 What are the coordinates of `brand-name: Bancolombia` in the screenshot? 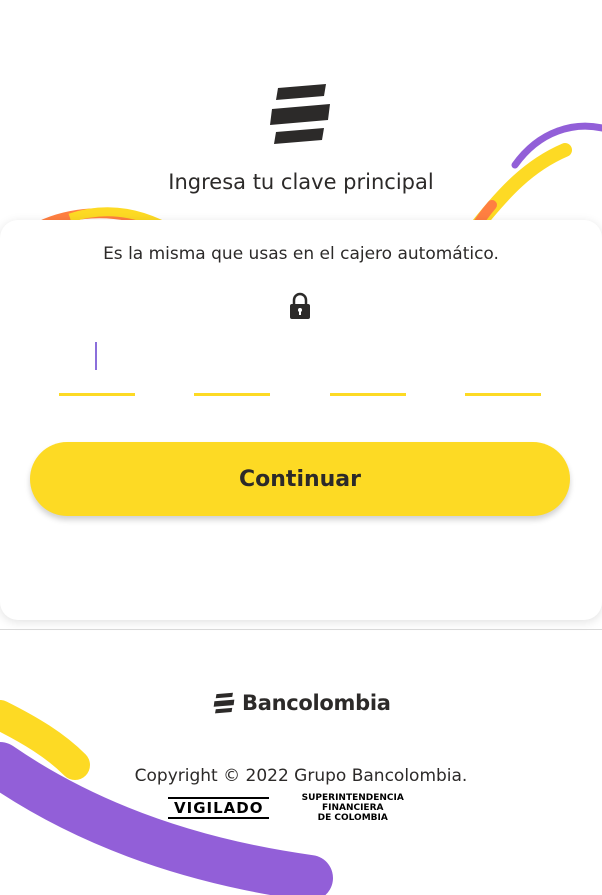 It's located at (316, 703).